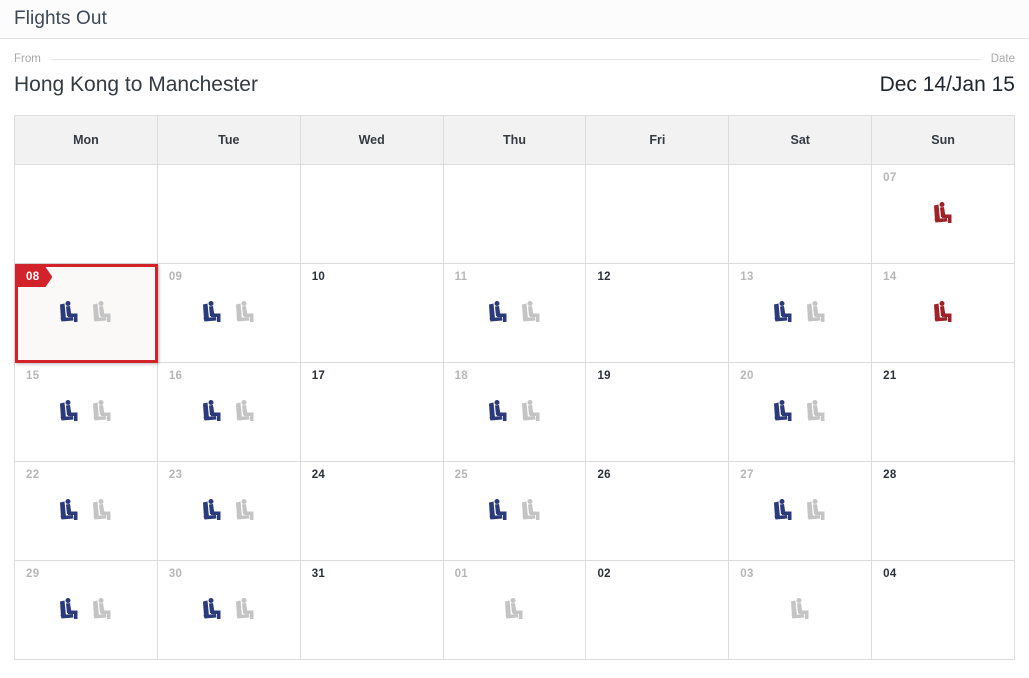 The width and height of the screenshot is (1029, 678). I want to click on calendar-week-row: 08 09 10 11 12 13 14, so click(515, 313).